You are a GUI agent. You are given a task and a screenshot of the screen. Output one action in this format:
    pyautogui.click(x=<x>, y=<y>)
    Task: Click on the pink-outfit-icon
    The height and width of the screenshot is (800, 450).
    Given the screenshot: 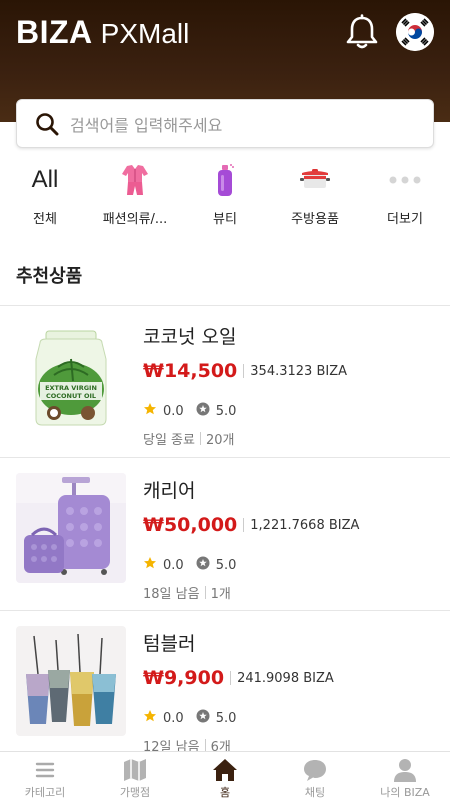 What is the action you would take?
    pyautogui.click(x=135, y=180)
    